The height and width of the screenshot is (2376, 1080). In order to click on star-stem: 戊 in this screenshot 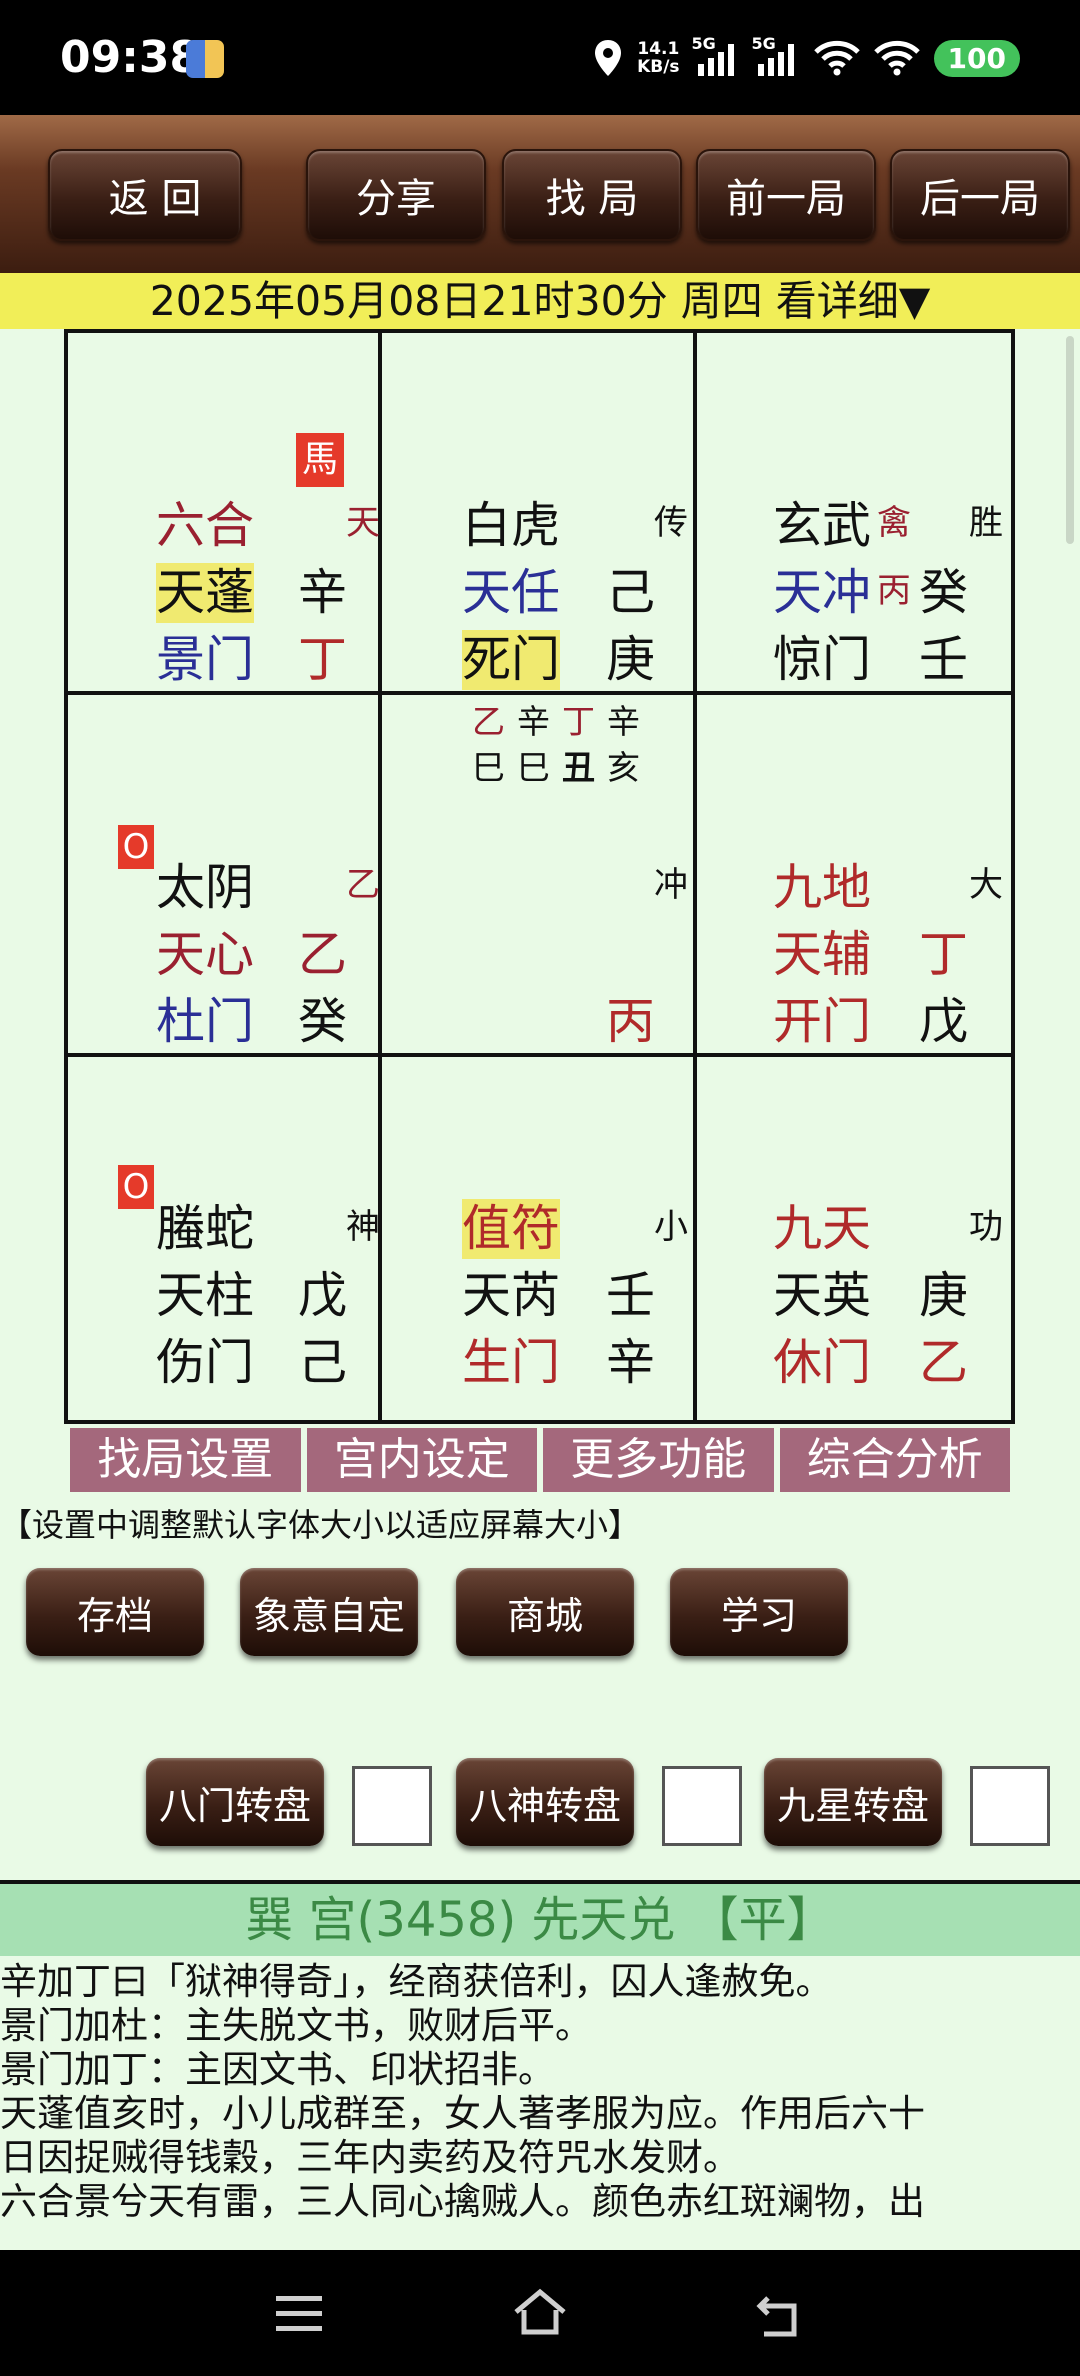, I will do `click(323, 1295)`.